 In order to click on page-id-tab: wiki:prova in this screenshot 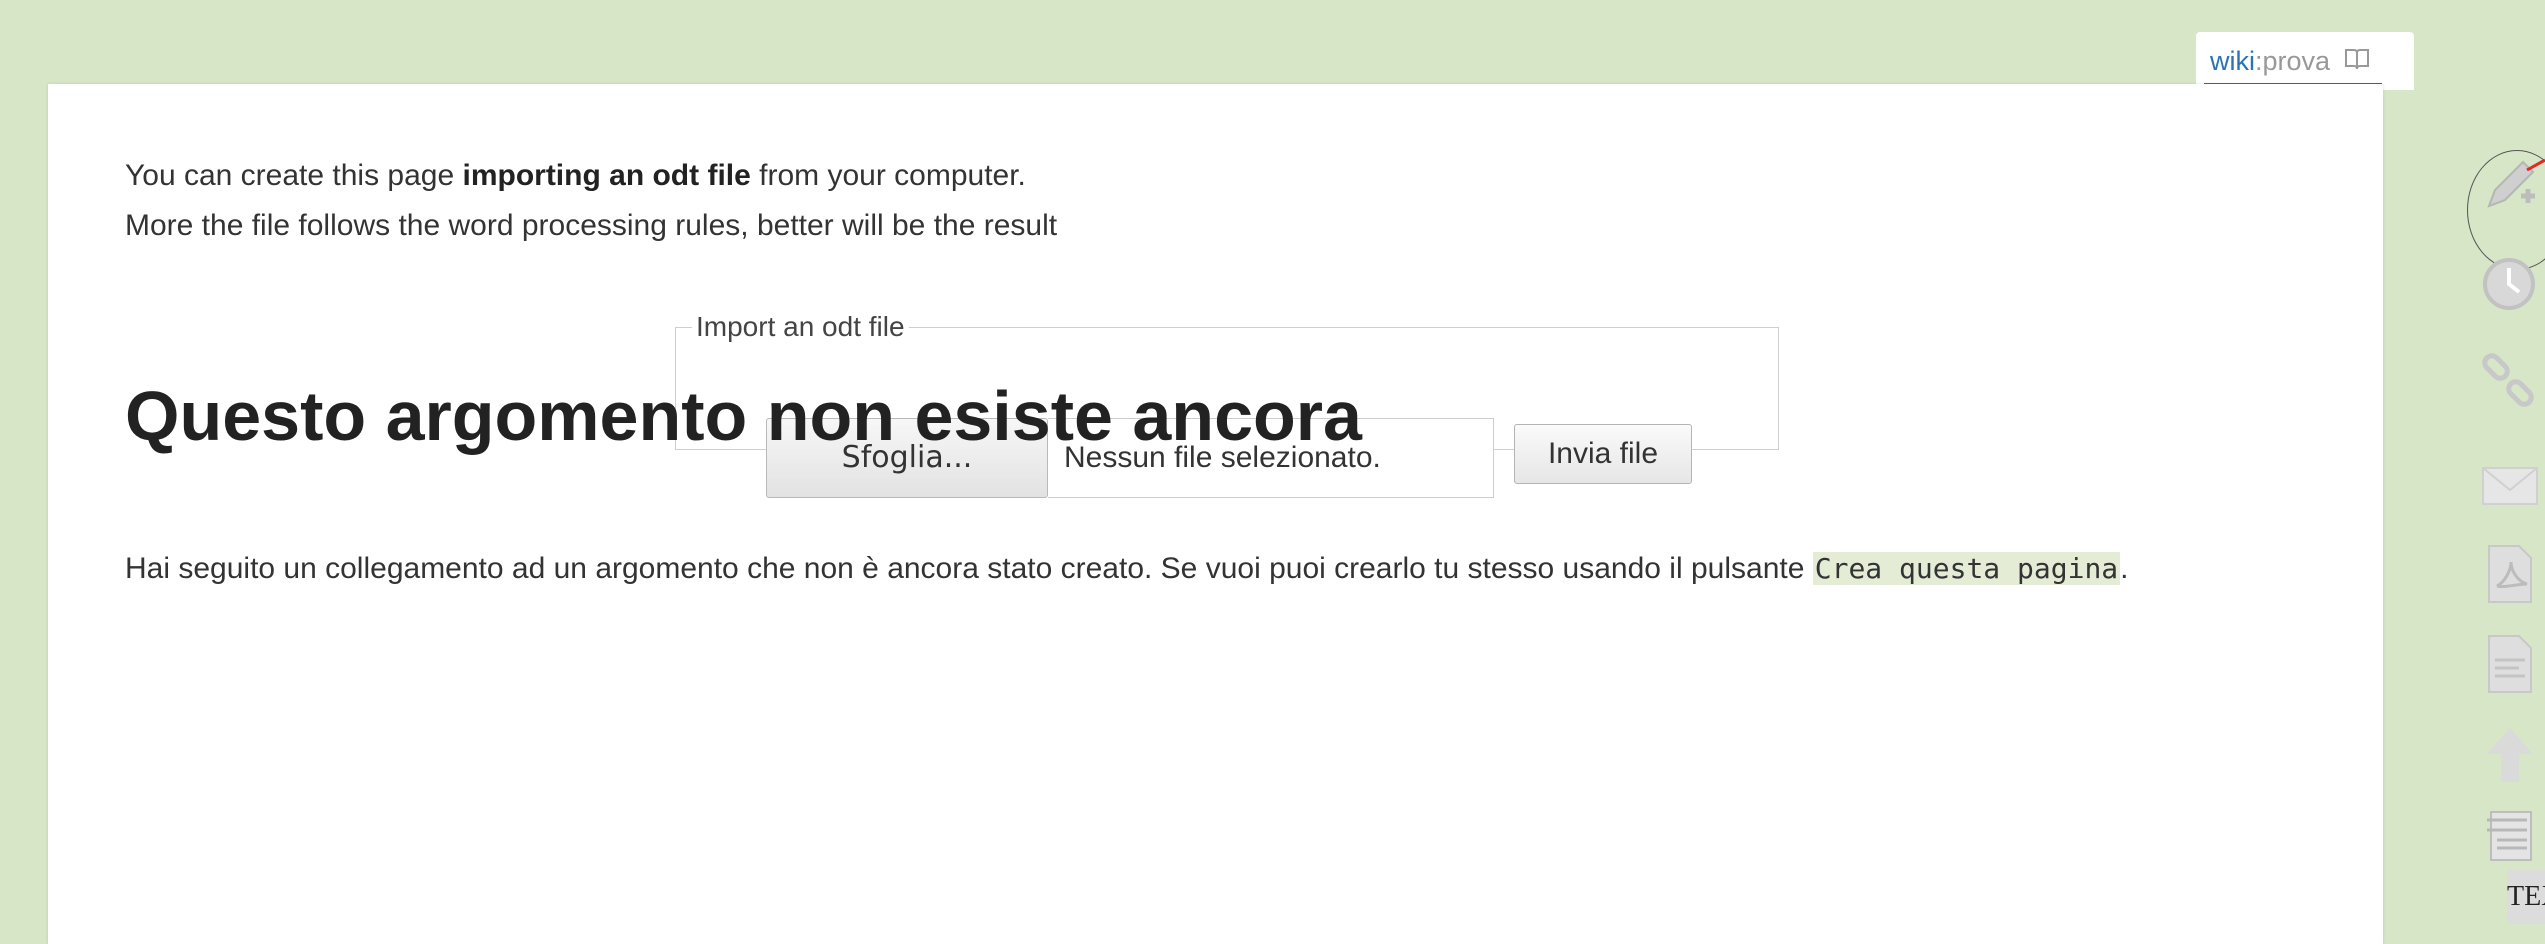, I will do `click(2305, 61)`.